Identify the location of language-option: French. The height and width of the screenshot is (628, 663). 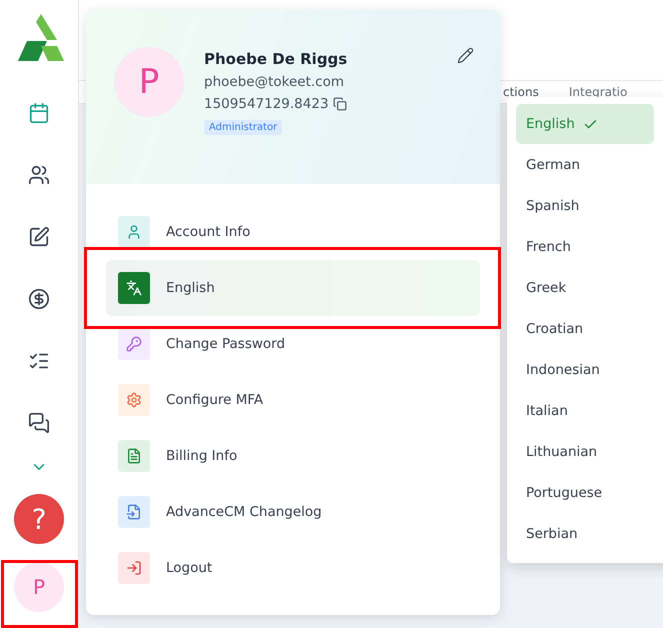
(585, 247).